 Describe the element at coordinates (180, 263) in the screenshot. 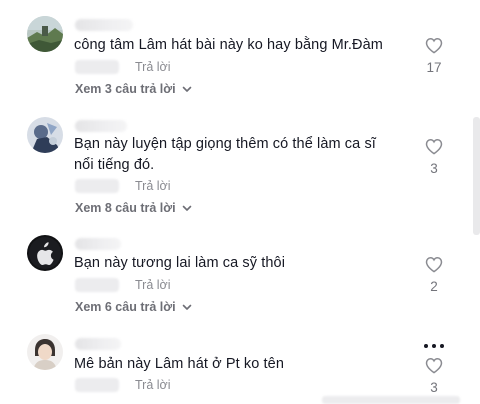

I see `comment-text: Bạn này tương lai làm ca sỹ thôi` at that location.